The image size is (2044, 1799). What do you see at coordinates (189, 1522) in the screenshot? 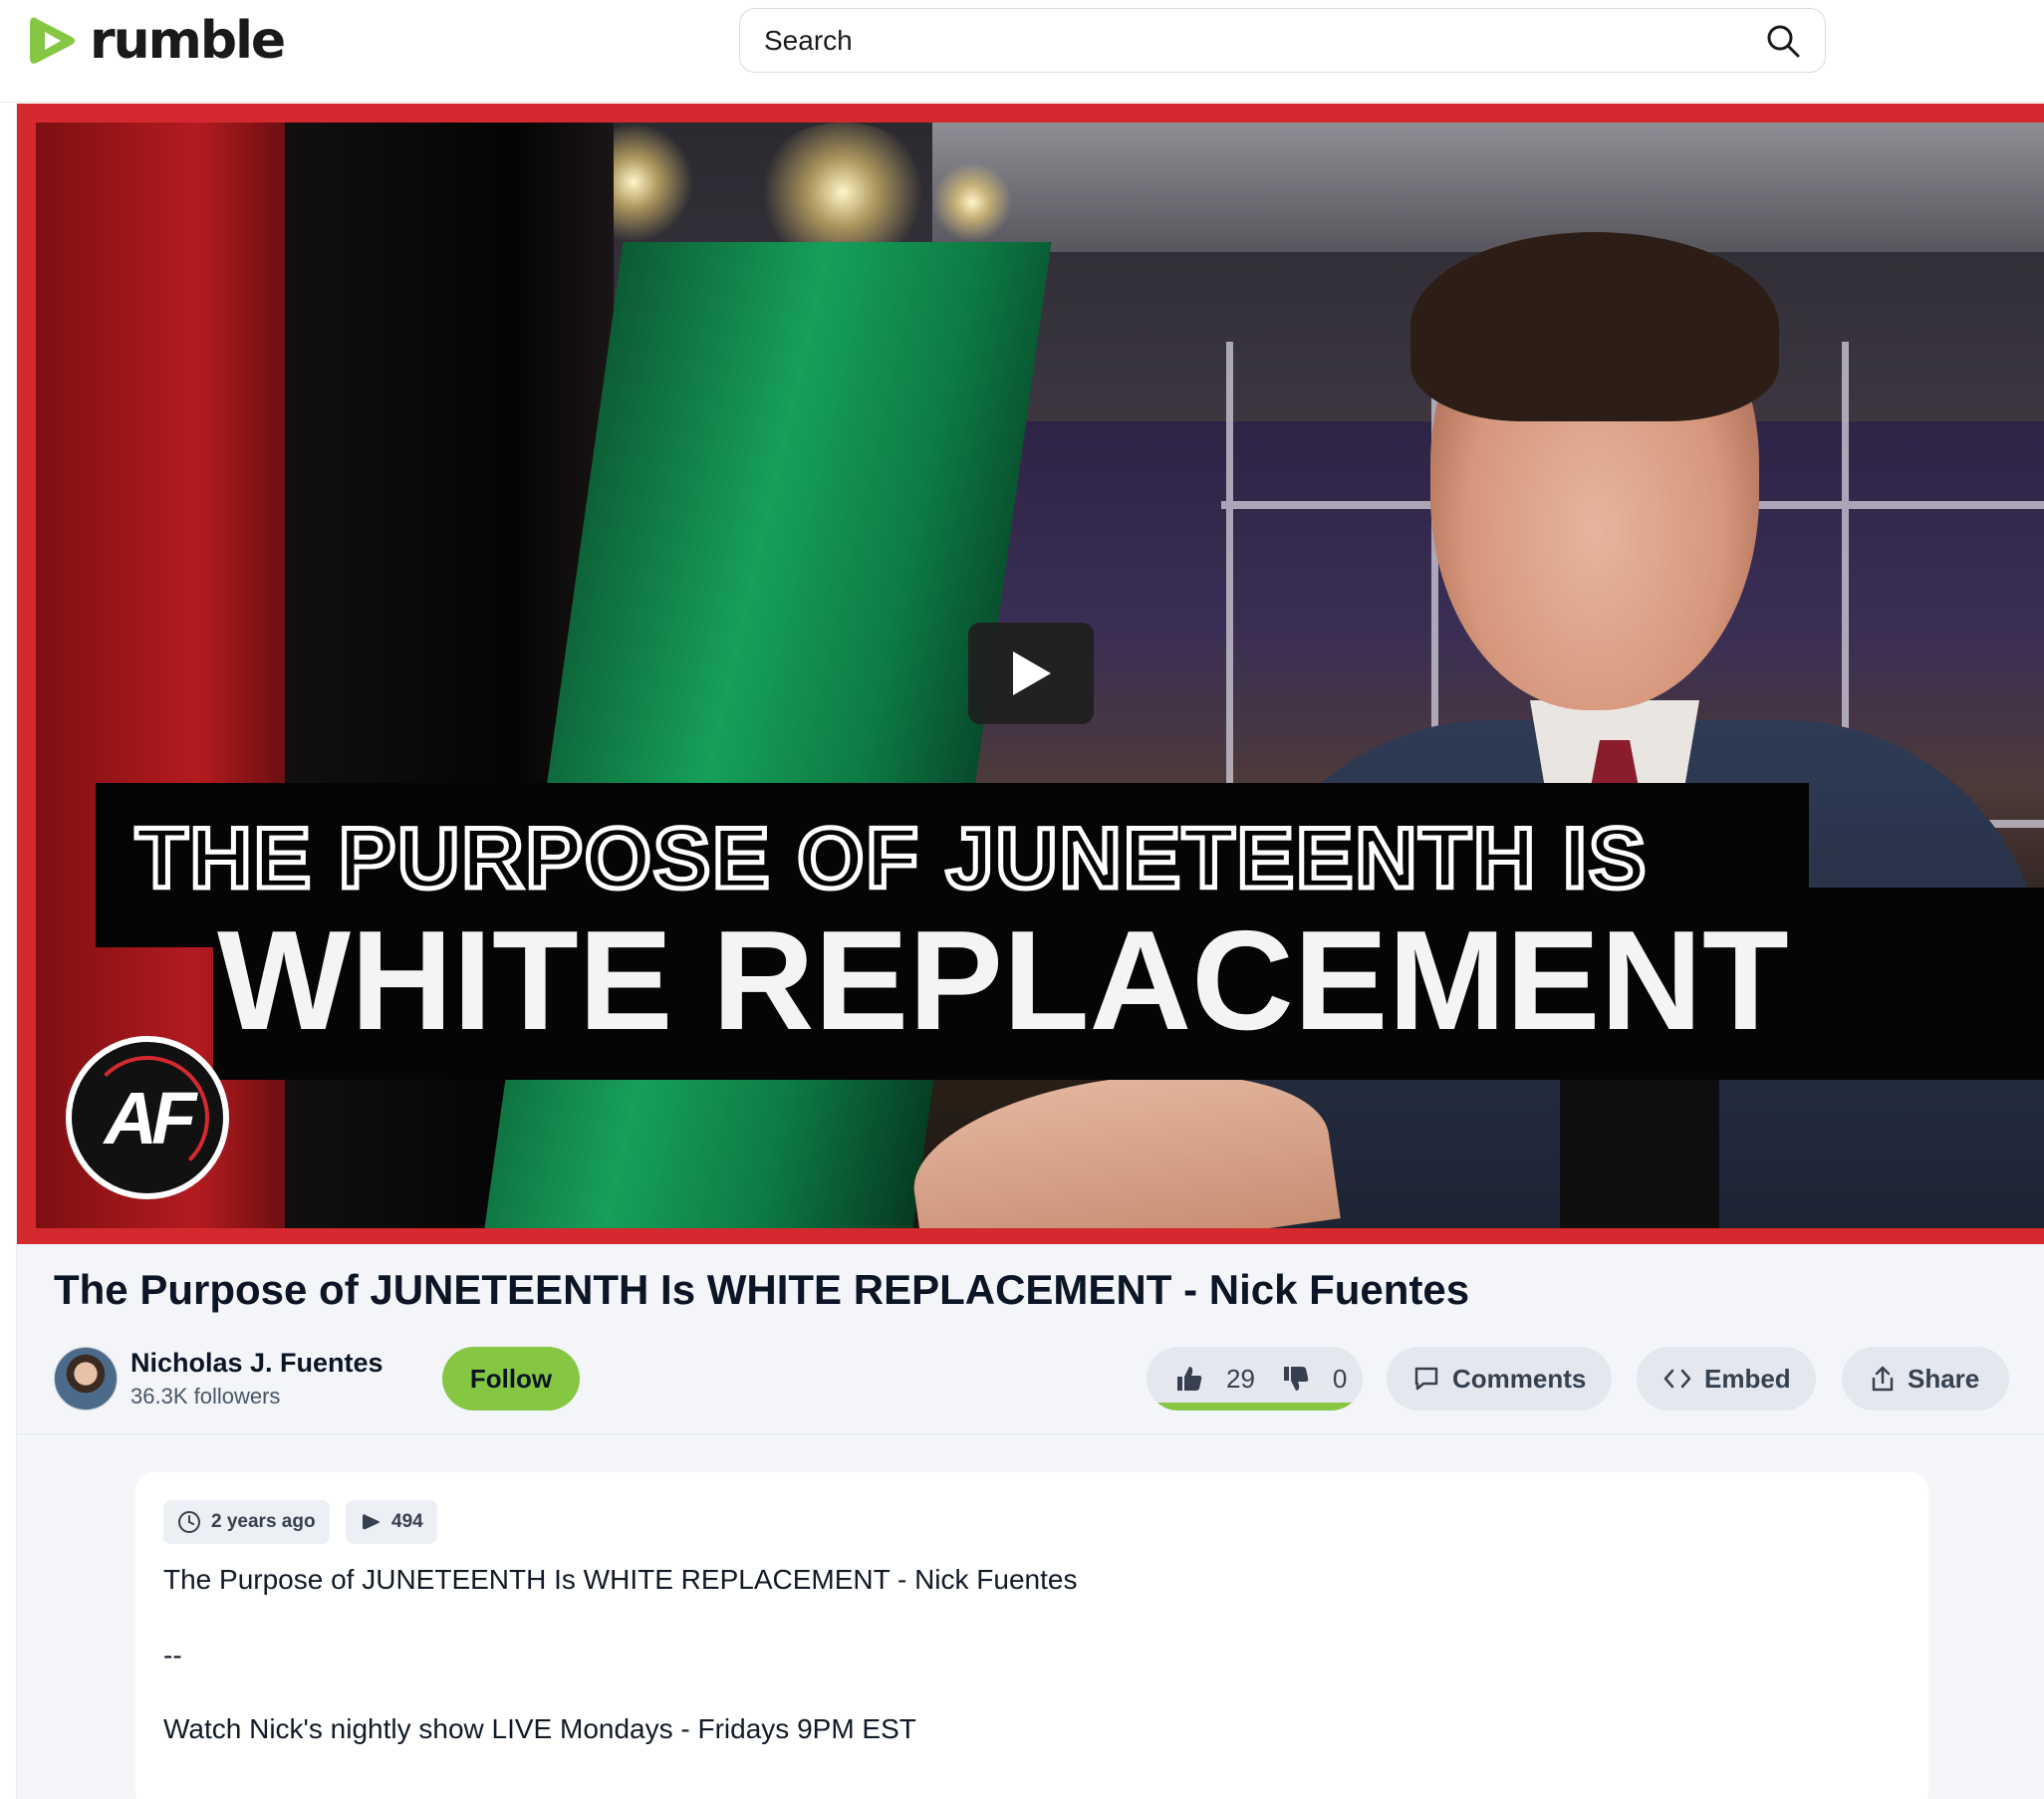
I see `clock-icon` at bounding box center [189, 1522].